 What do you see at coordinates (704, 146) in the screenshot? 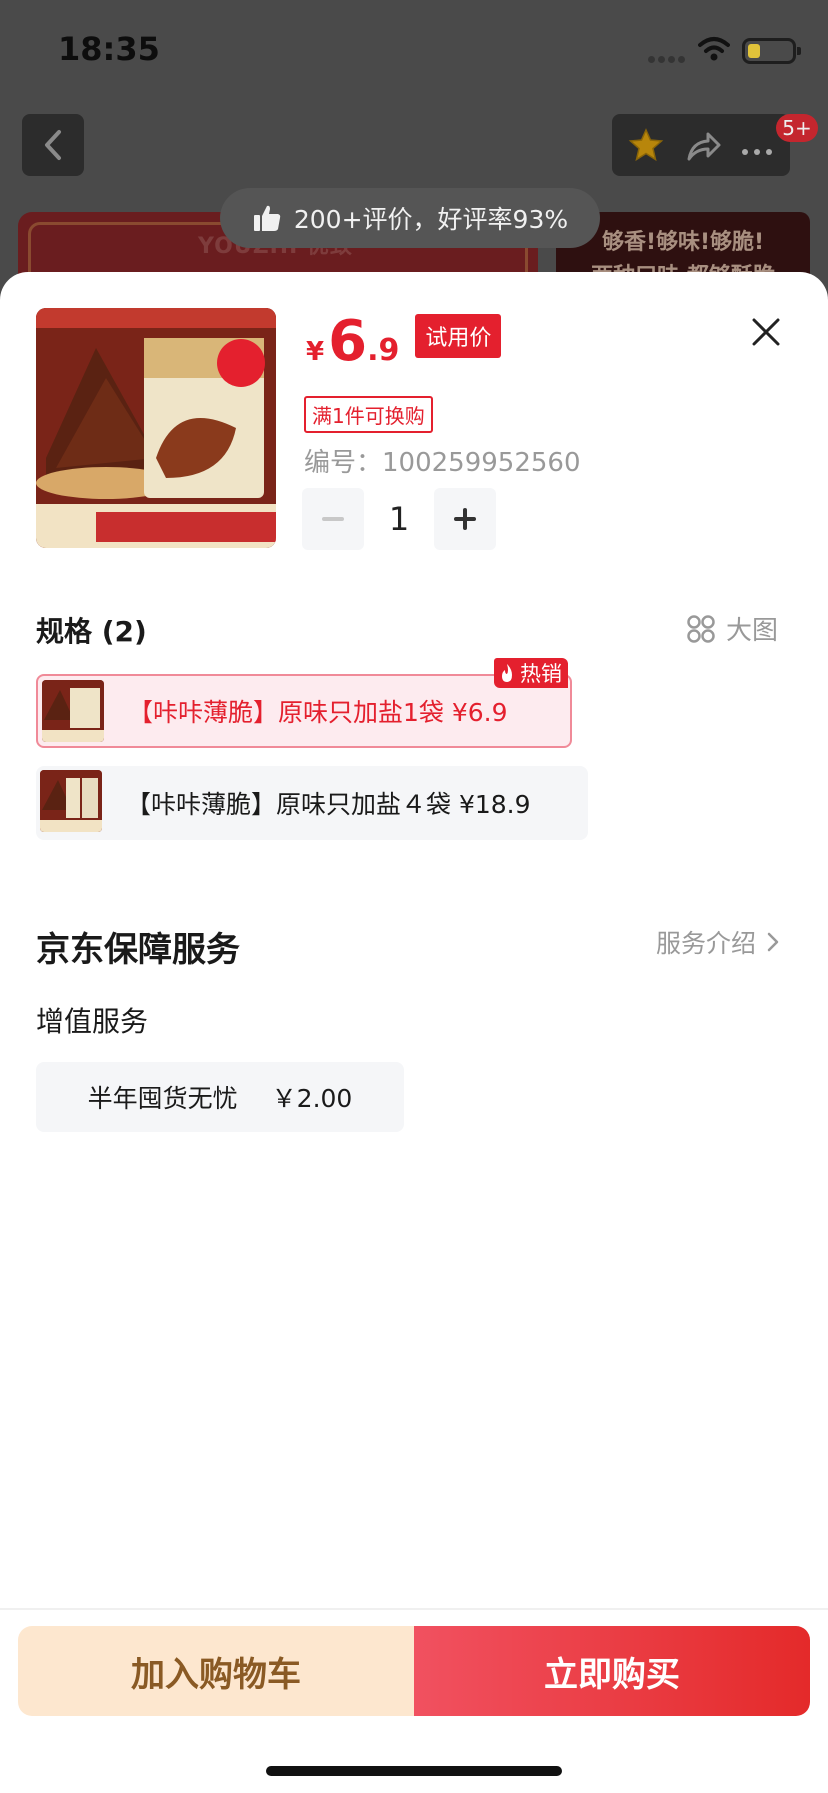
I see `share-icon` at bounding box center [704, 146].